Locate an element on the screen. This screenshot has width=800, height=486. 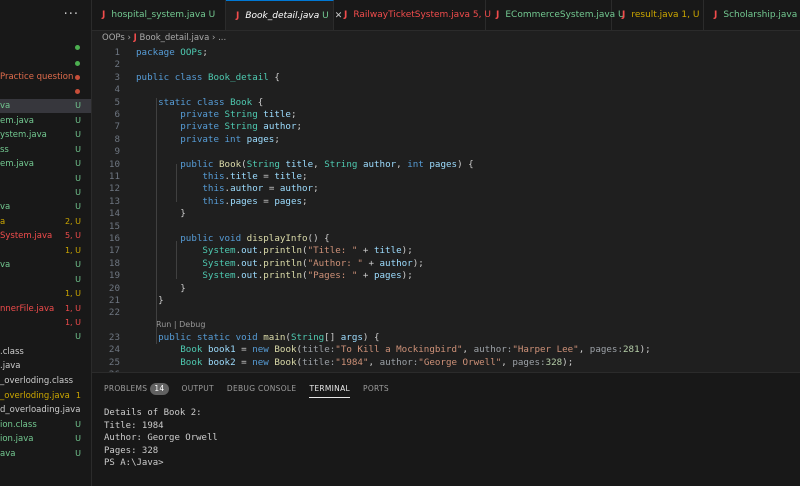
file-tree-item: ion.java U is located at coordinates (45, 439).